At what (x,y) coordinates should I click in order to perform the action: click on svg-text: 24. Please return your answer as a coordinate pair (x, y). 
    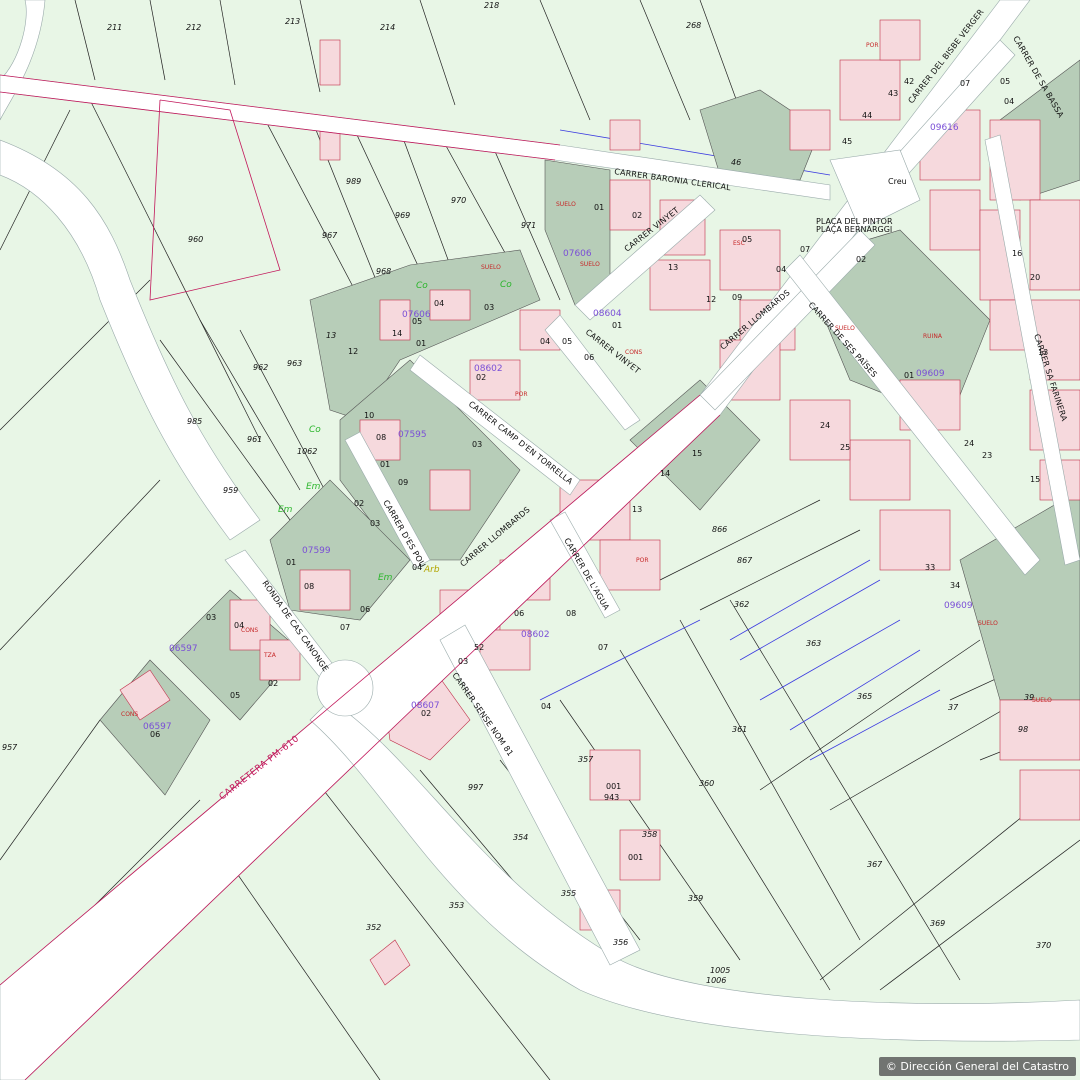
    Looking at the image, I should click on (825, 425).